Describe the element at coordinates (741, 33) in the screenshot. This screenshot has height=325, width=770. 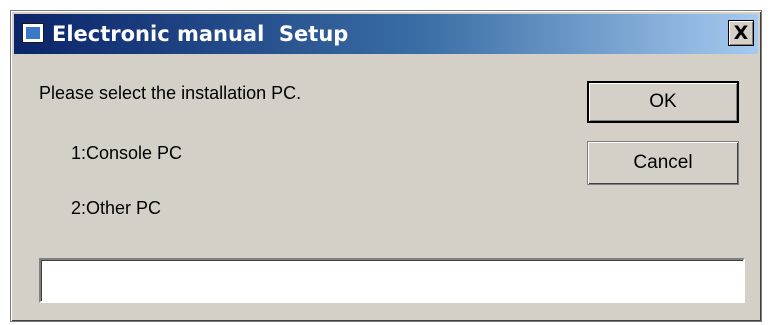
I see `close-icon: X` at that location.